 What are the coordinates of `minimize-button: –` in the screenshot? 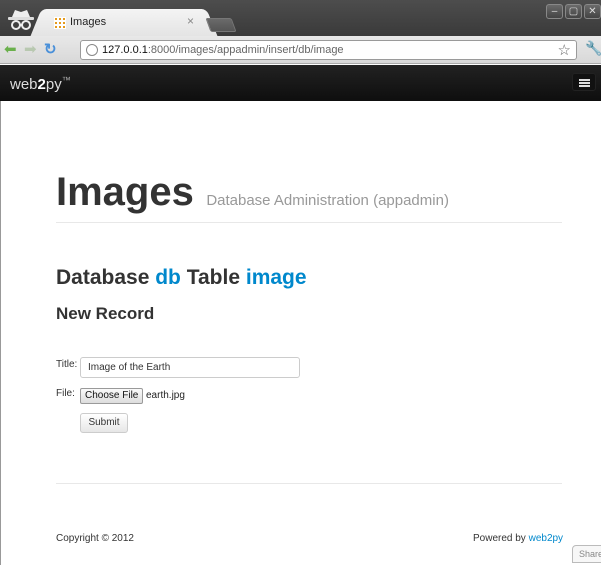 It's located at (554, 11).